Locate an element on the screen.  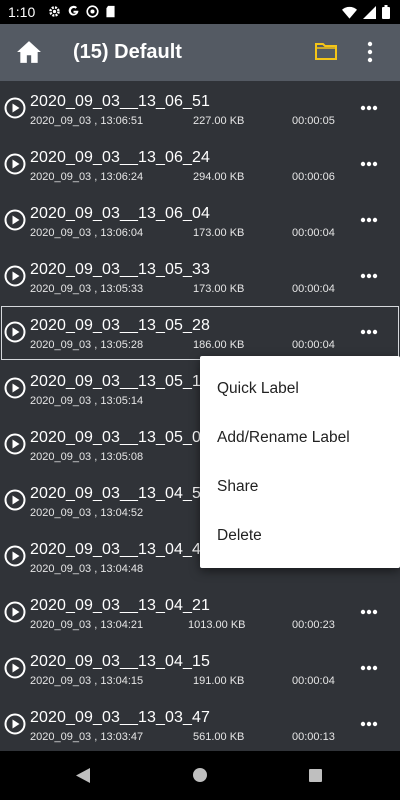
navigation-bar is located at coordinates (200, 775).